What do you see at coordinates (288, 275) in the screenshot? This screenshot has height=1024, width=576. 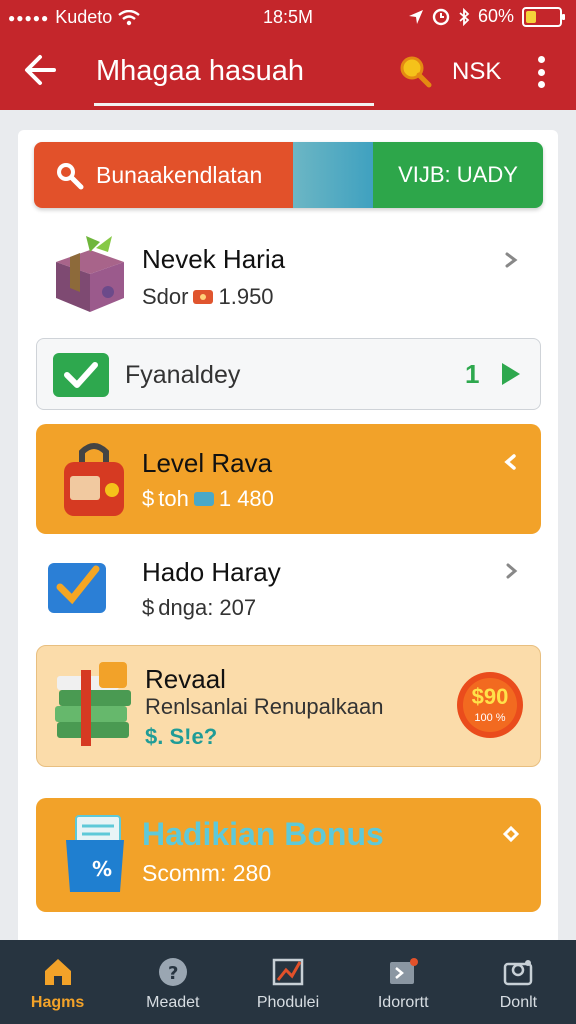 I see `list-item: Nevek Haria Sdor 1.950` at bounding box center [288, 275].